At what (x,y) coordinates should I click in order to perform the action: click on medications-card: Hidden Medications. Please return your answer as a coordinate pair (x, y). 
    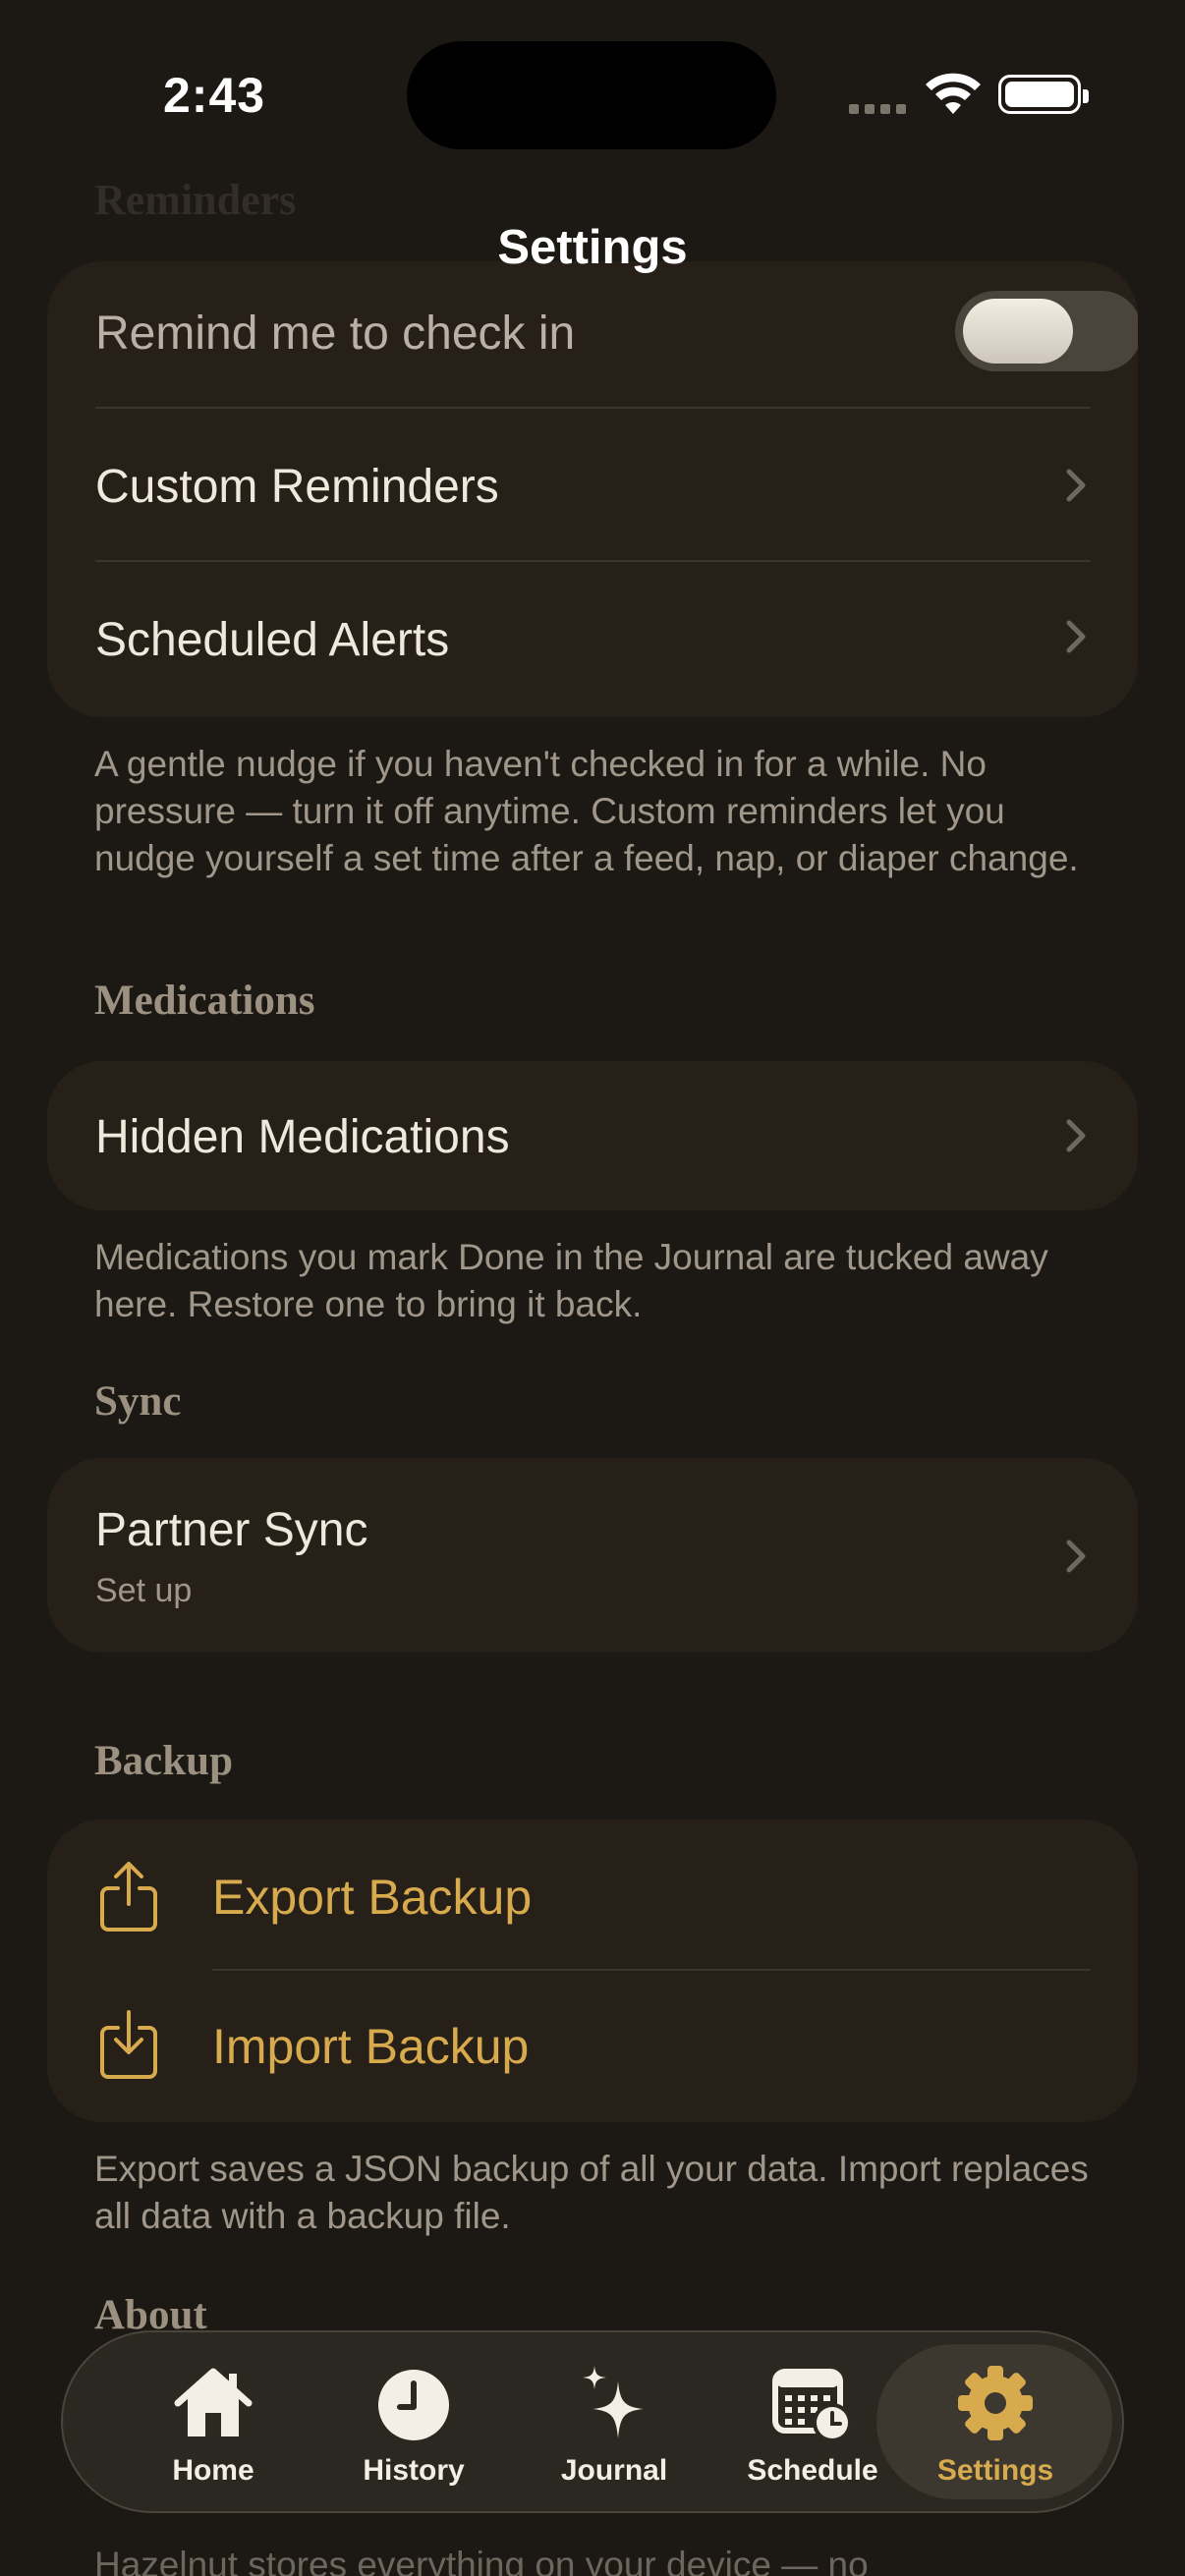
    Looking at the image, I should click on (592, 1135).